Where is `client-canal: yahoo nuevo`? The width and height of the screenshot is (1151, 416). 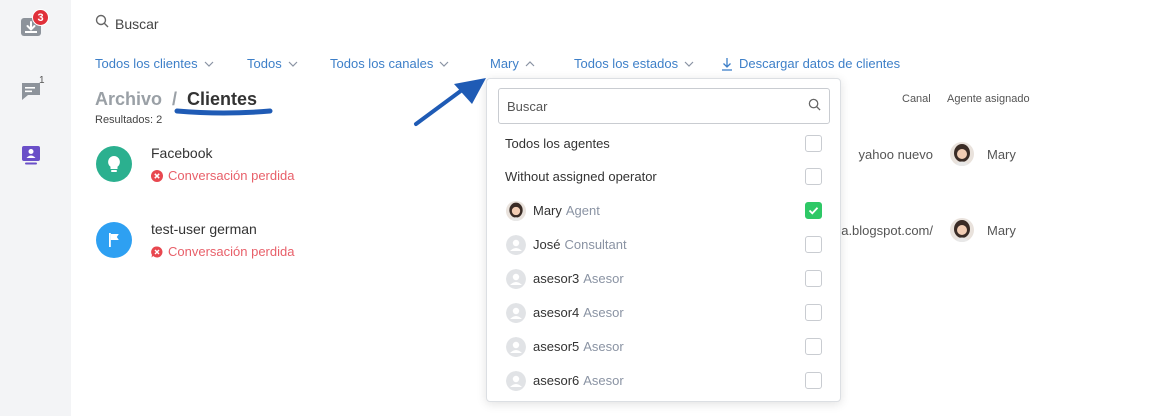
client-canal: yahoo nuevo is located at coordinates (895, 154).